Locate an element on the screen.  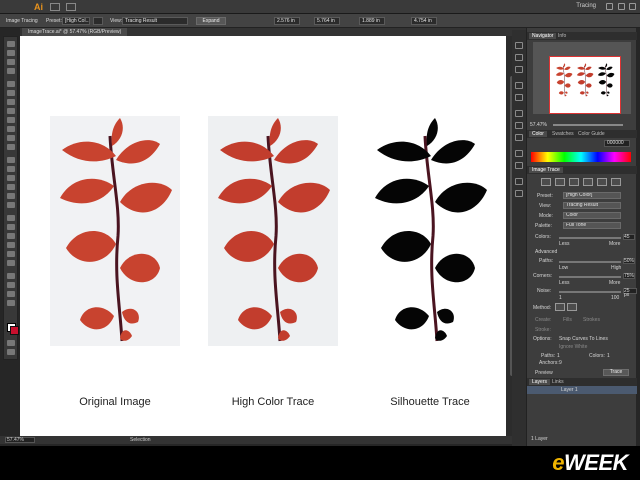
free-transform-tool-icon is located at coordinates (11, 187).